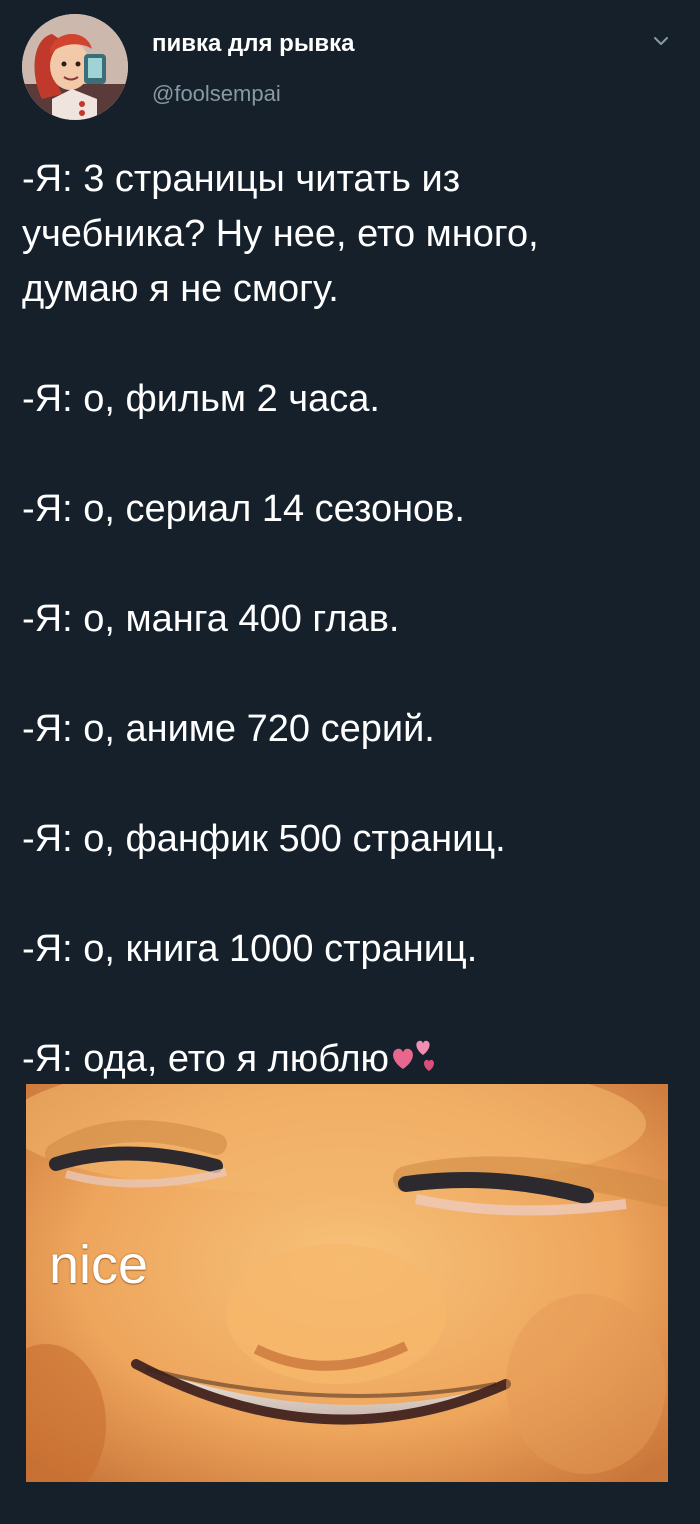 The height and width of the screenshot is (1524, 700). What do you see at coordinates (228, 729) in the screenshot?
I see `tweet-line: -Я: о, аниме 720 серий.` at bounding box center [228, 729].